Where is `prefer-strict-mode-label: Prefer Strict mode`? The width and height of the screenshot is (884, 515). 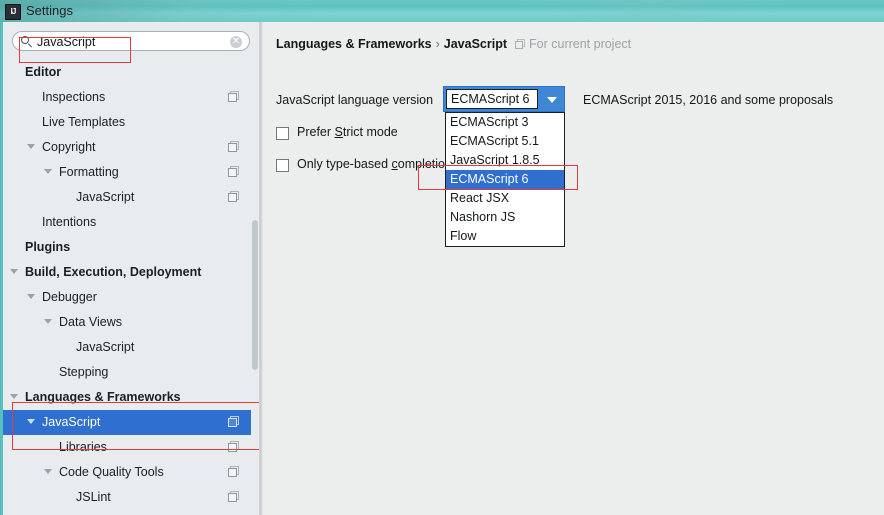
prefer-strict-mode-label: Prefer Strict mode is located at coordinates (347, 132).